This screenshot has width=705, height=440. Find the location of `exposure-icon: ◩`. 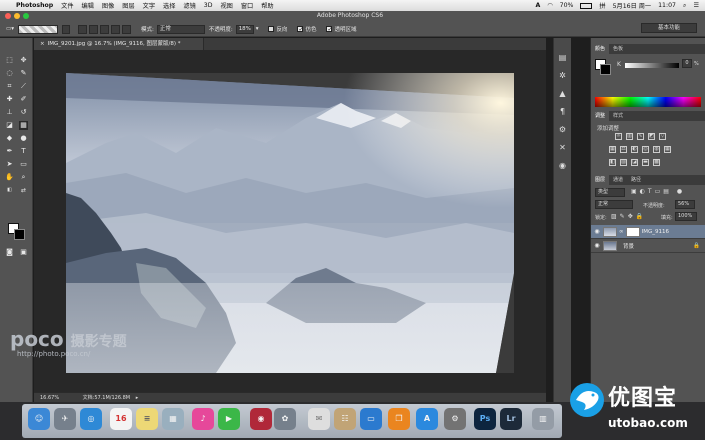

exposure-icon: ◩ is located at coordinates (651, 136).